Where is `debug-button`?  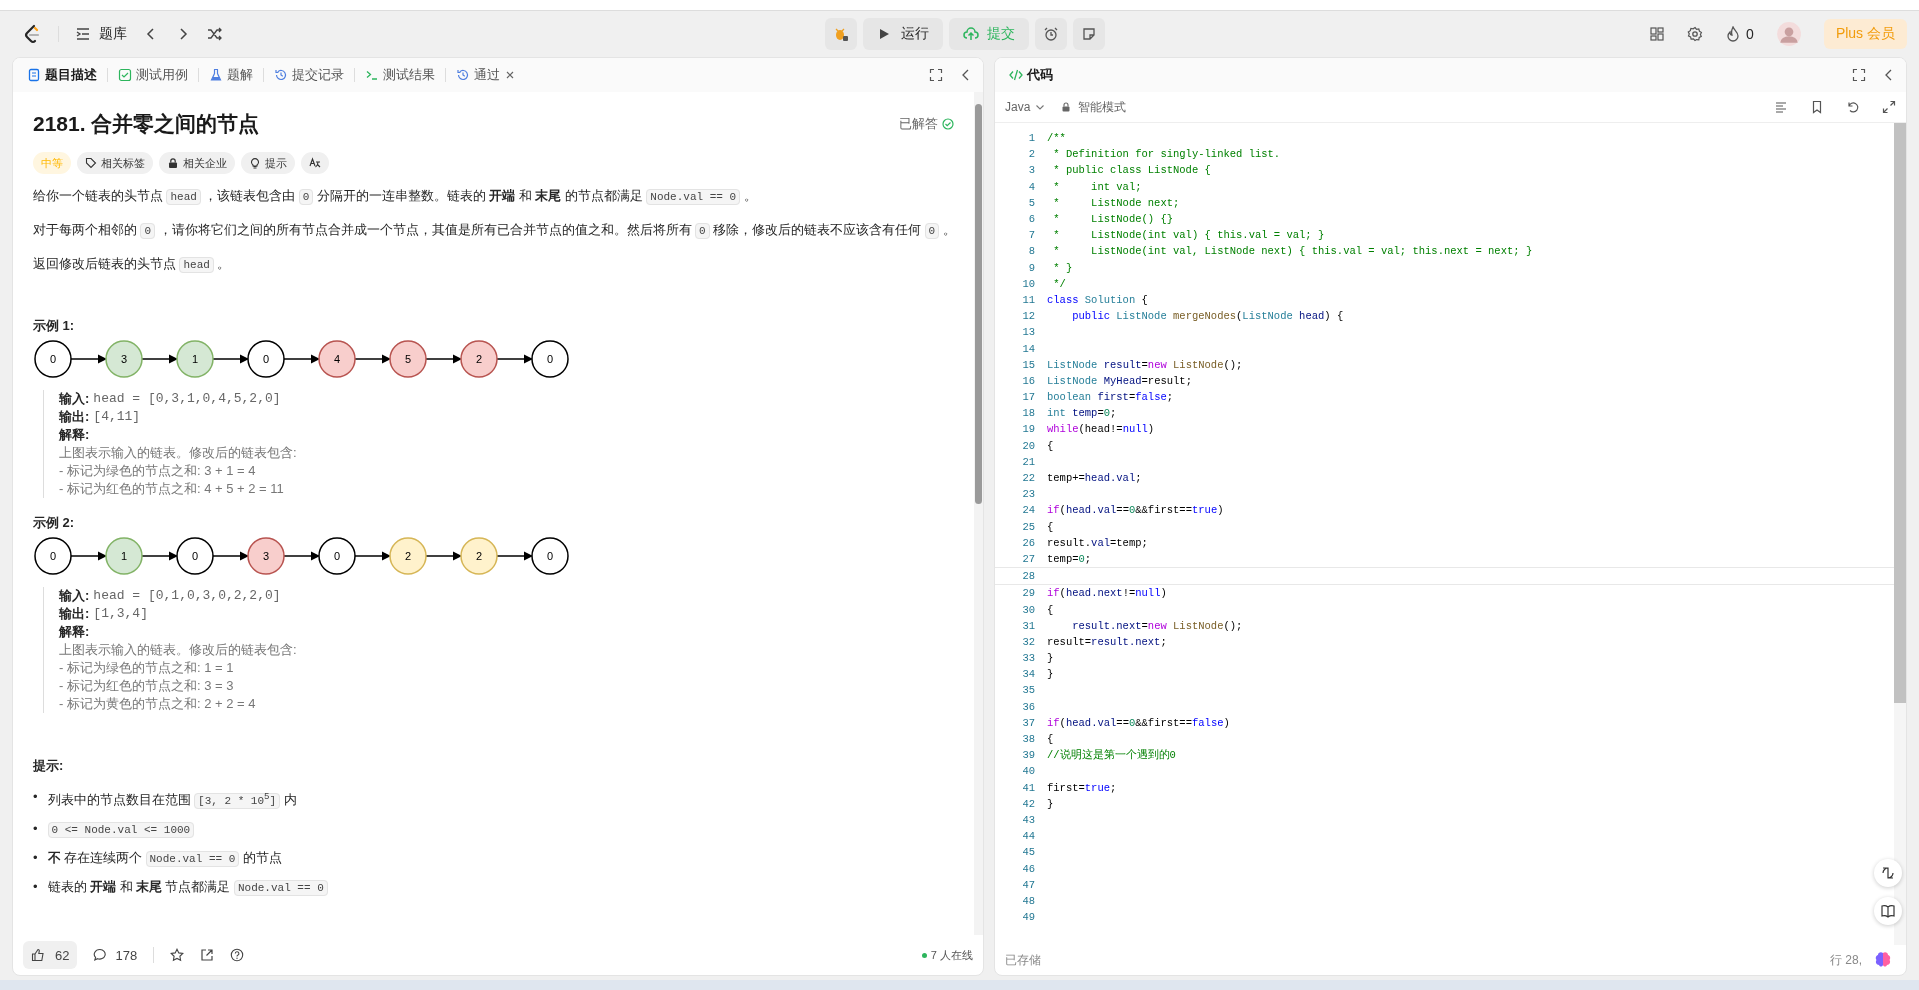 debug-button is located at coordinates (840, 34).